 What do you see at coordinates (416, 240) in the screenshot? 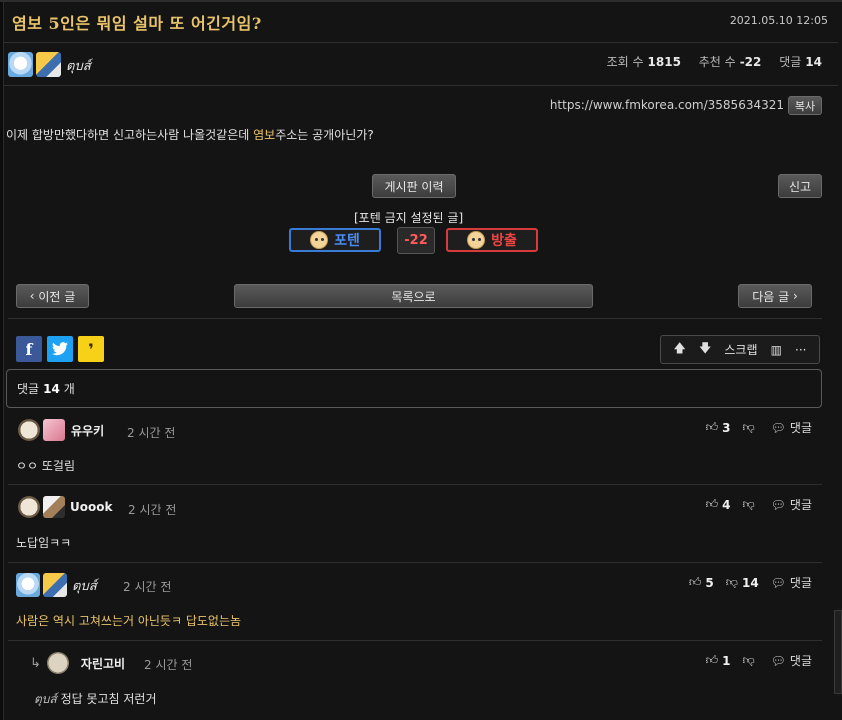
I see `vote-score: -22` at bounding box center [416, 240].